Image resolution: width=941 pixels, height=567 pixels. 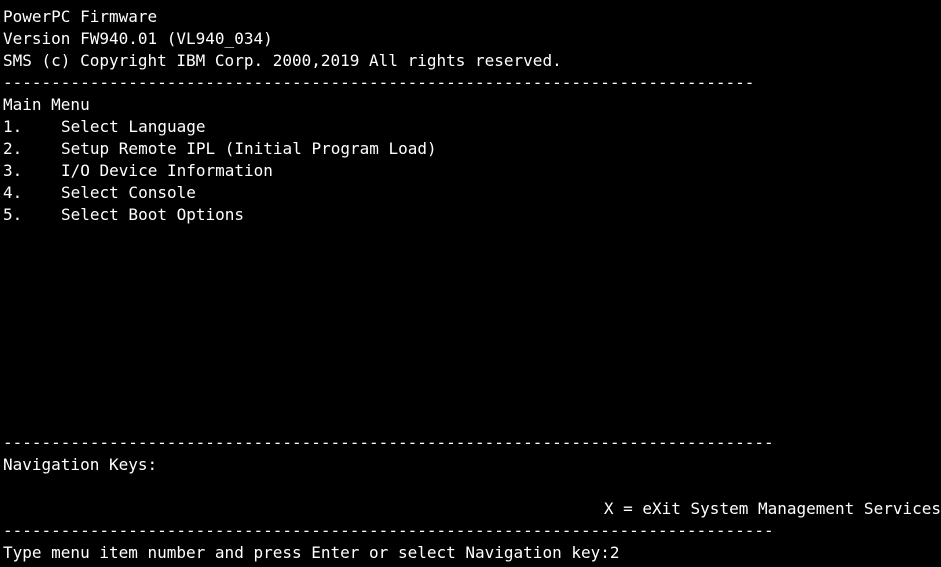 What do you see at coordinates (13, 214) in the screenshot?
I see `menu-item-number: 5.` at bounding box center [13, 214].